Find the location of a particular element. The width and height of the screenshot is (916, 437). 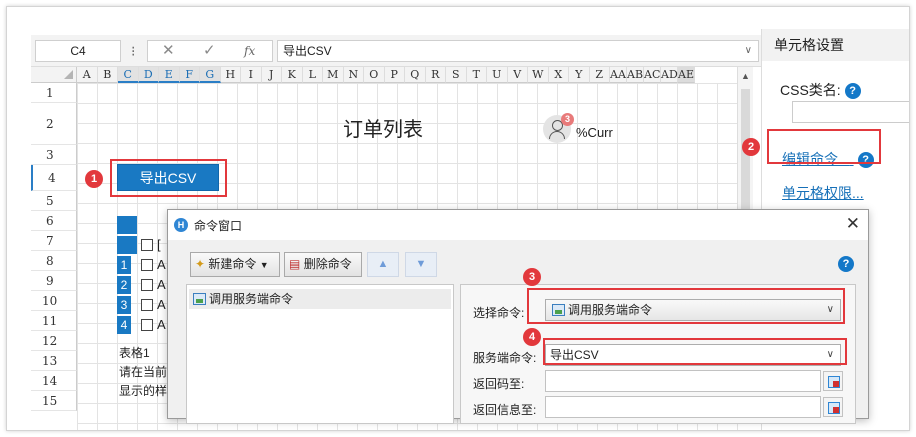

row-header: 9 is located at coordinates (54, 281).